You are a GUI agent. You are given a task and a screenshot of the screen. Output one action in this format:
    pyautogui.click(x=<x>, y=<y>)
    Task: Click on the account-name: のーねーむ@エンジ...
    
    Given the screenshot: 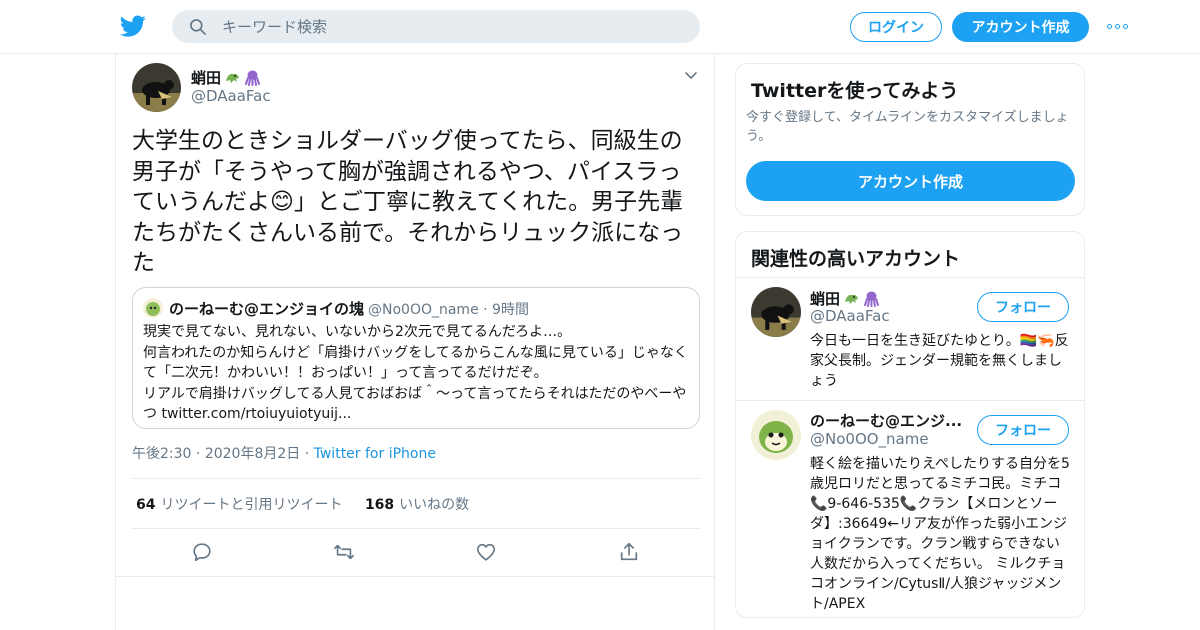 What is the action you would take?
    pyautogui.click(x=886, y=420)
    